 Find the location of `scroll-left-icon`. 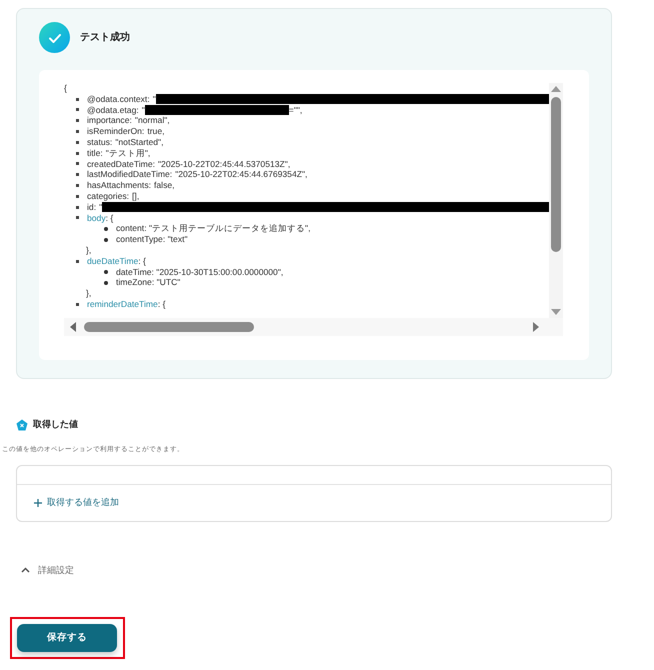

scroll-left-icon is located at coordinates (73, 327).